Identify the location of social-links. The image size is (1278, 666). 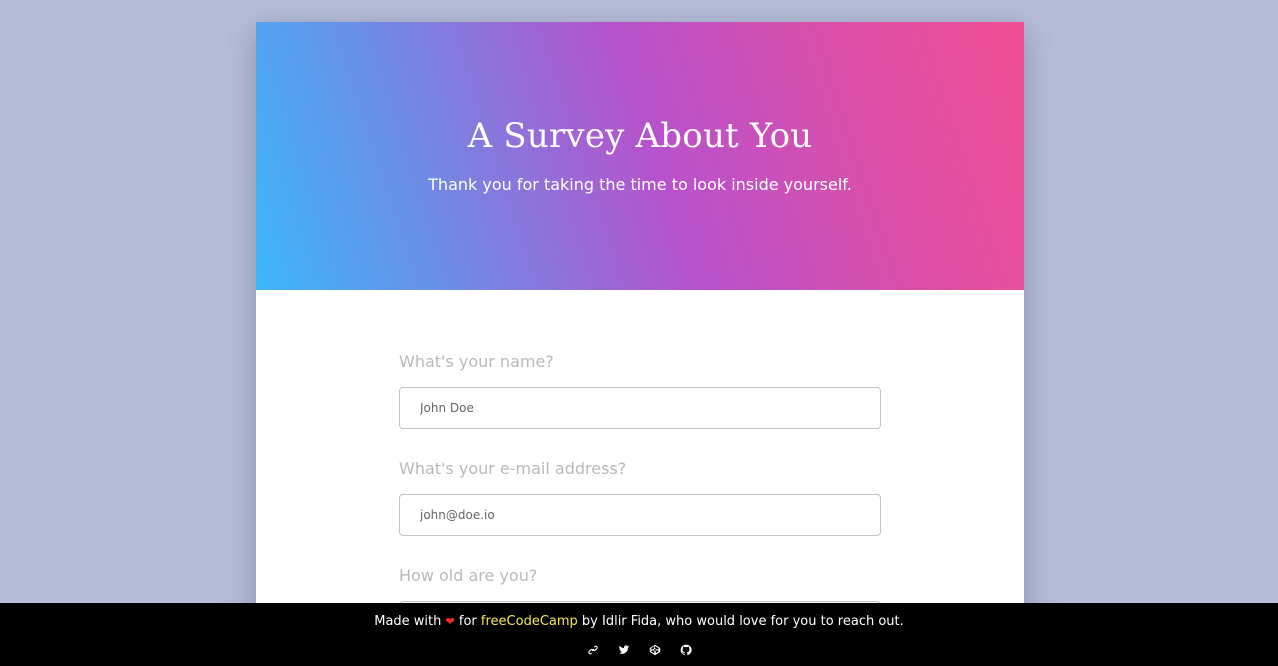
(639, 650).